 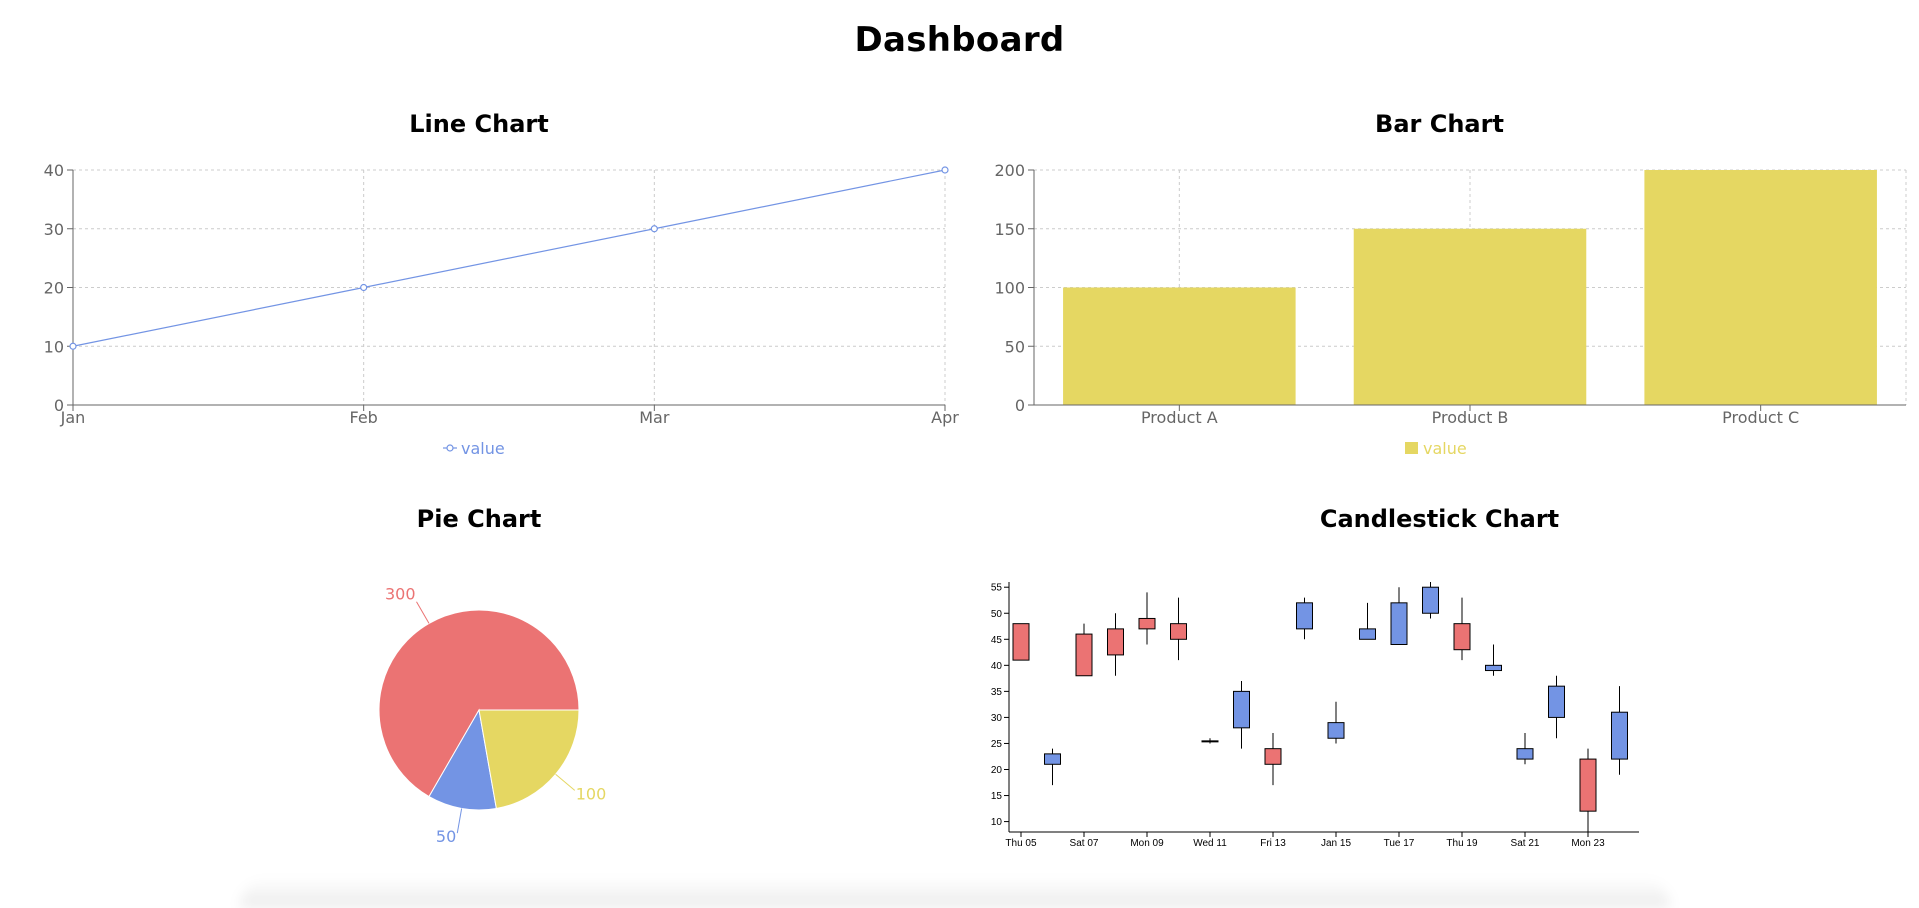 What do you see at coordinates (54, 229) in the screenshot?
I see `line-y-tick-label: 30` at bounding box center [54, 229].